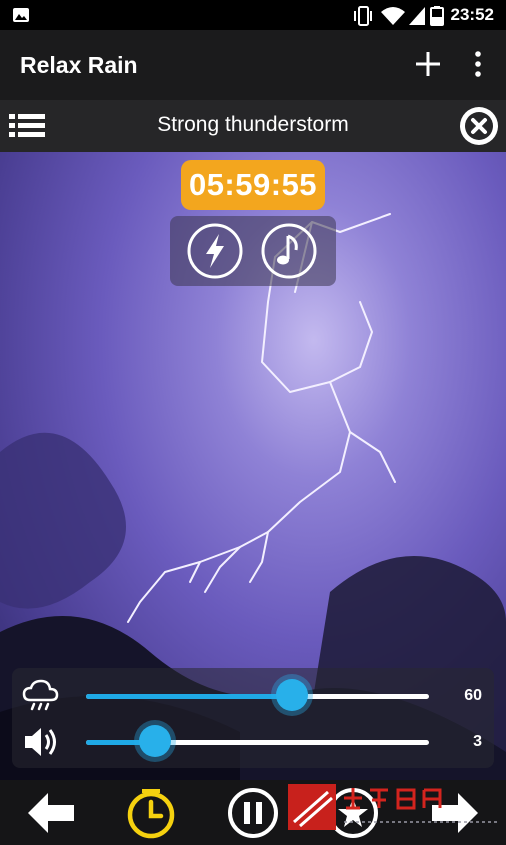 This screenshot has height=845, width=506. I want to click on volume-panel: 60 3, so click(253, 718).